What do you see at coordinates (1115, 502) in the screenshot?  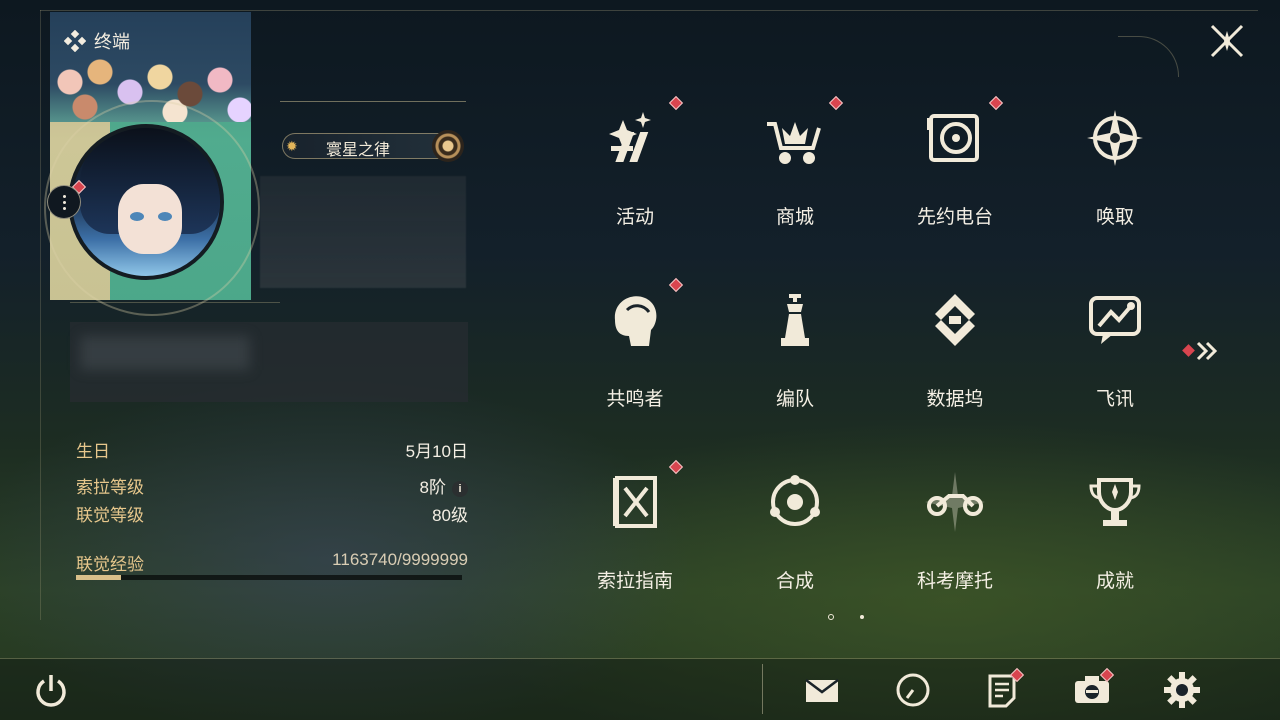 I see `trophy-icon` at bounding box center [1115, 502].